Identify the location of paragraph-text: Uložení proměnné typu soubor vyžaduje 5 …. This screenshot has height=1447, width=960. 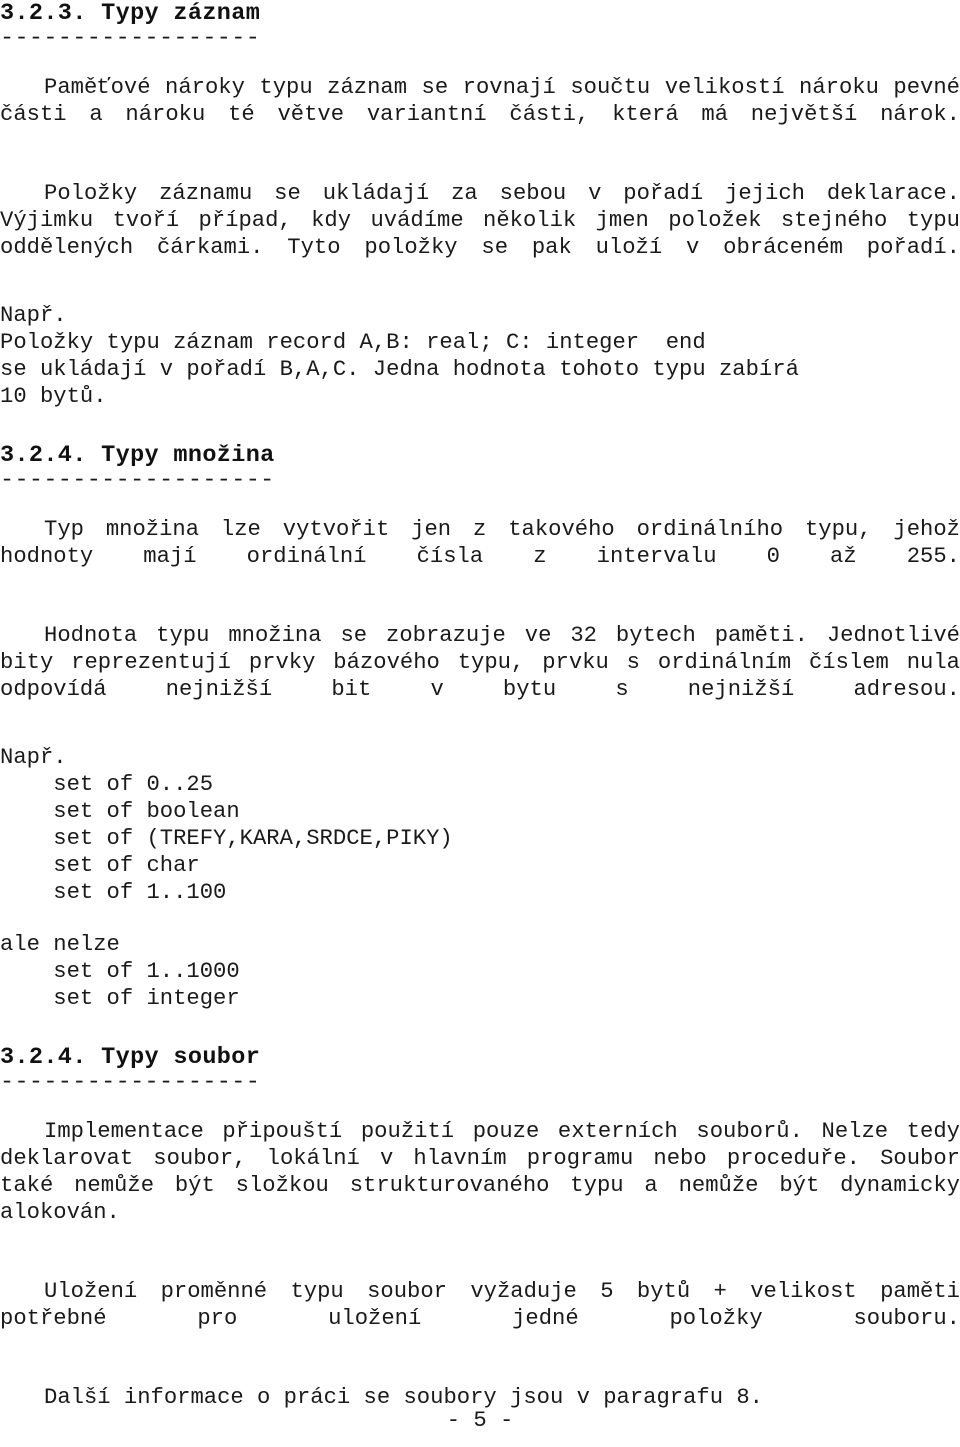
(480, 1305).